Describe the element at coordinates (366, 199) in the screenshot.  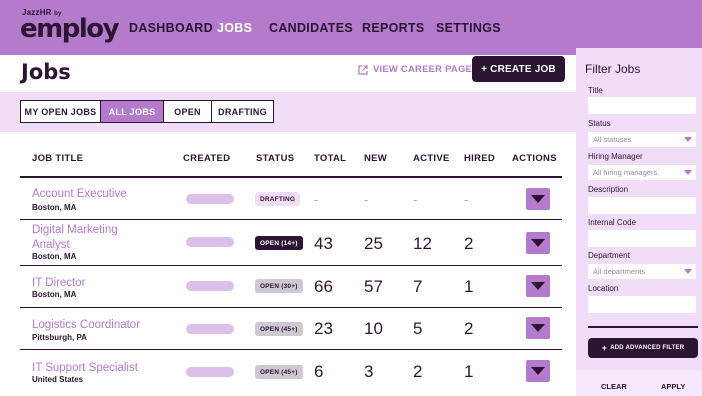
I see `new-count: -` at that location.